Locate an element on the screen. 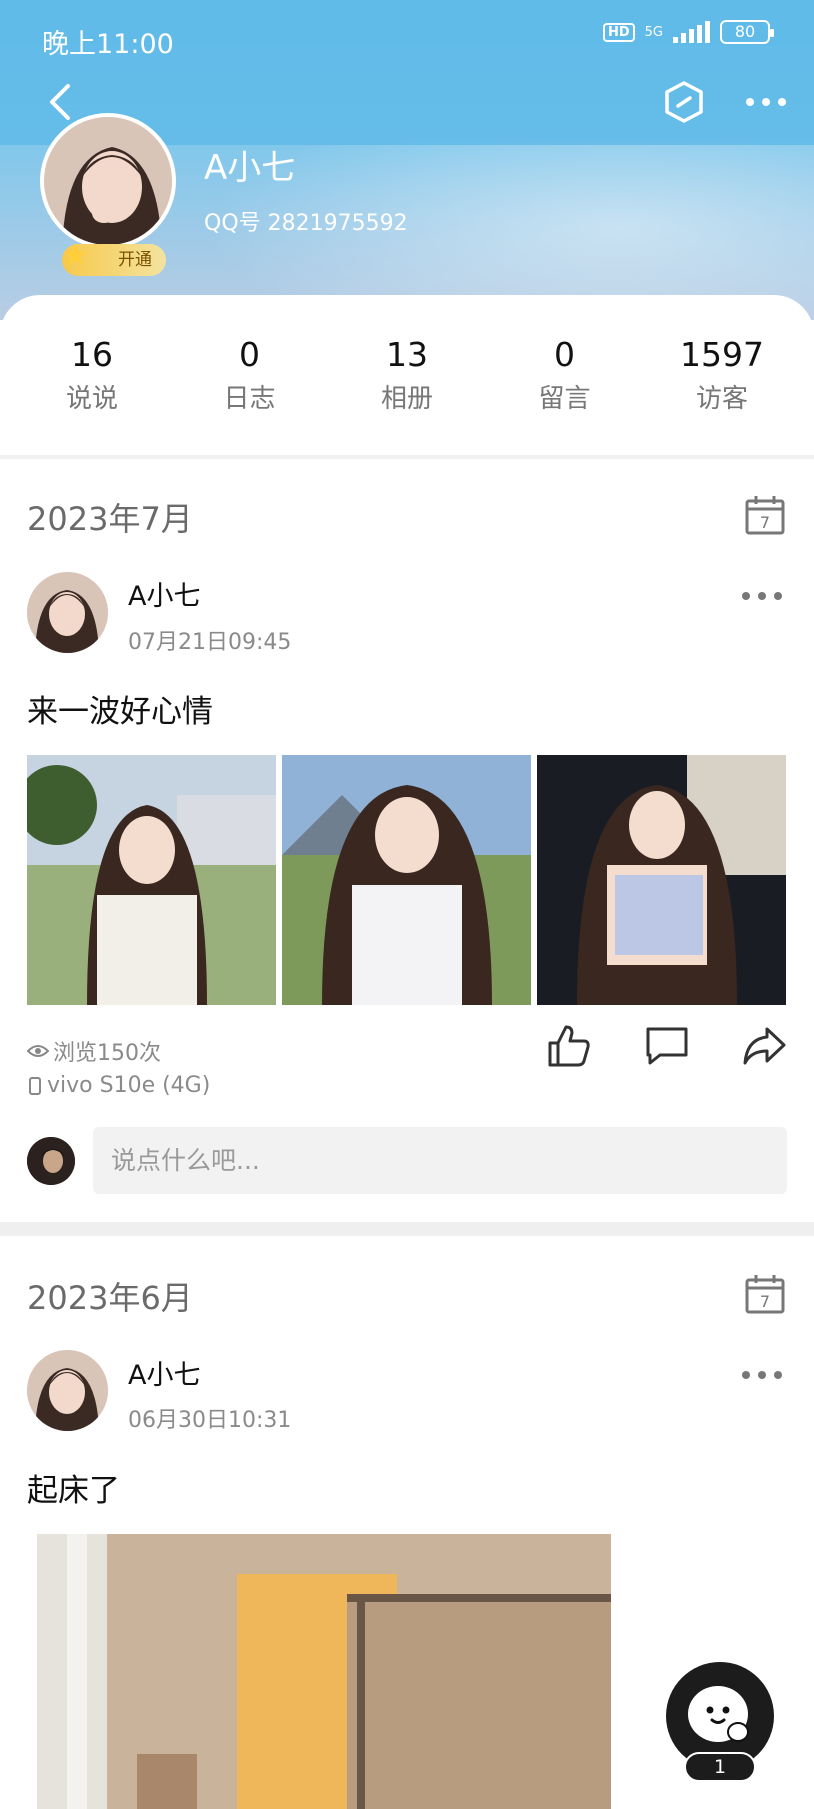 This screenshot has height=1809, width=814. stat-album: 13 相册 is located at coordinates (407, 395).